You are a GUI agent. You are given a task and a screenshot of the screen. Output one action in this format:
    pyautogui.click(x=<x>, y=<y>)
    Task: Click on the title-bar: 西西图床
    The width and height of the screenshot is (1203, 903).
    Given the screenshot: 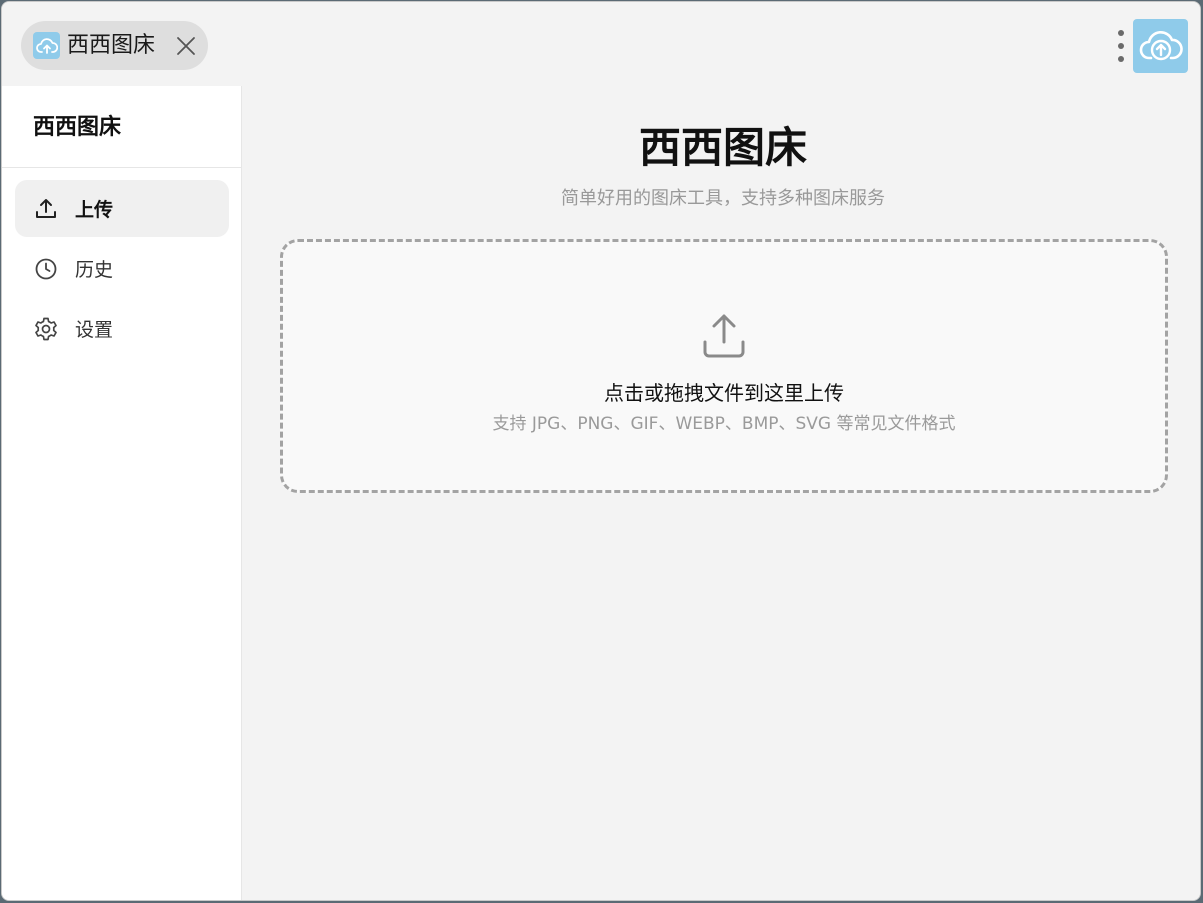 What is the action you would take?
    pyautogui.click(x=601, y=44)
    